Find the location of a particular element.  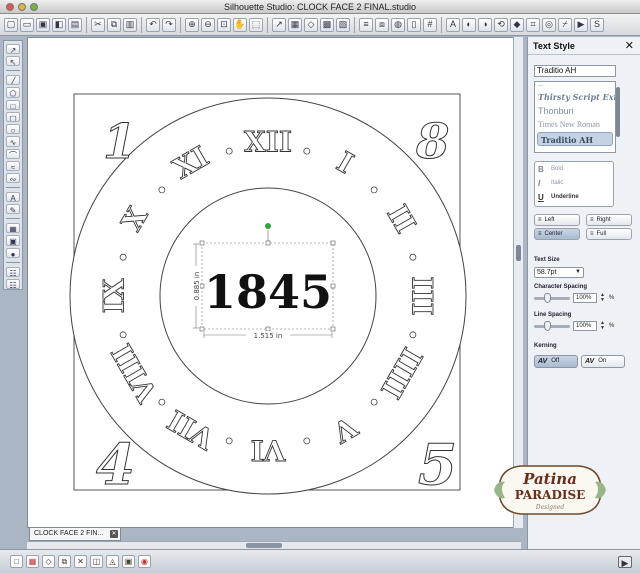

year-text-1845: 1845 is located at coordinates (268, 292).